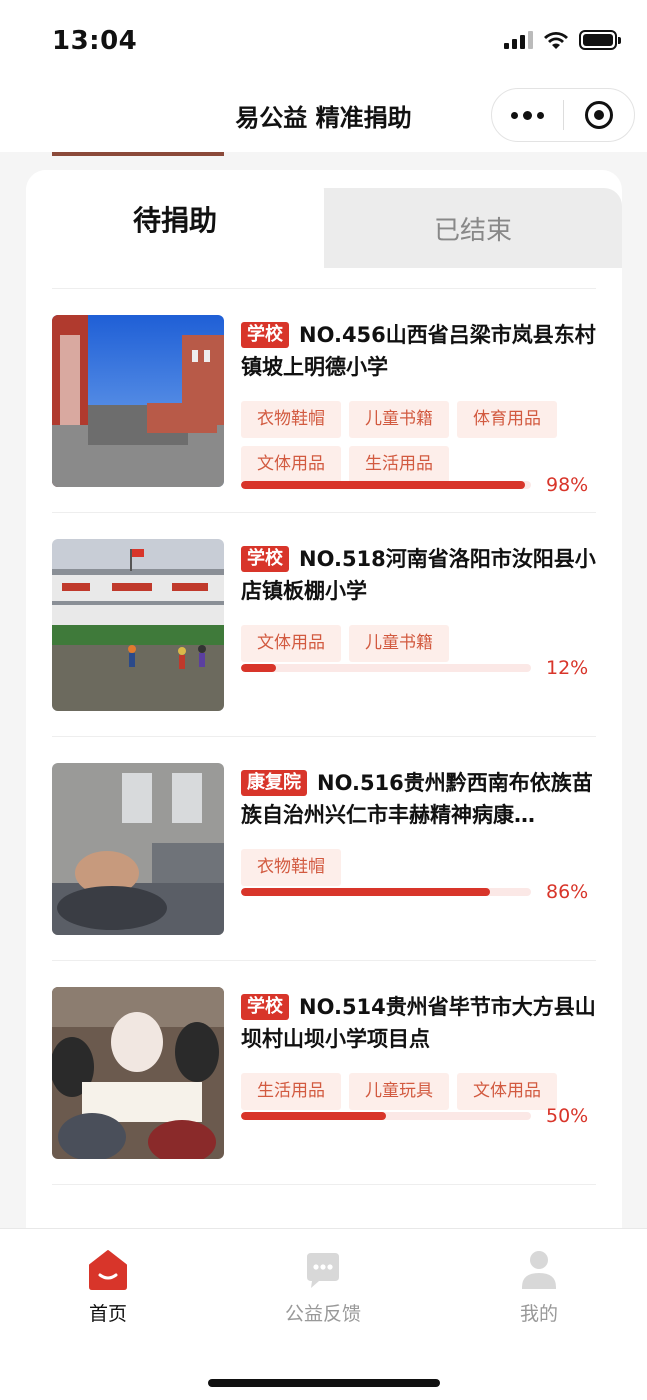  I want to click on progress-percent: 50%, so click(567, 1116).